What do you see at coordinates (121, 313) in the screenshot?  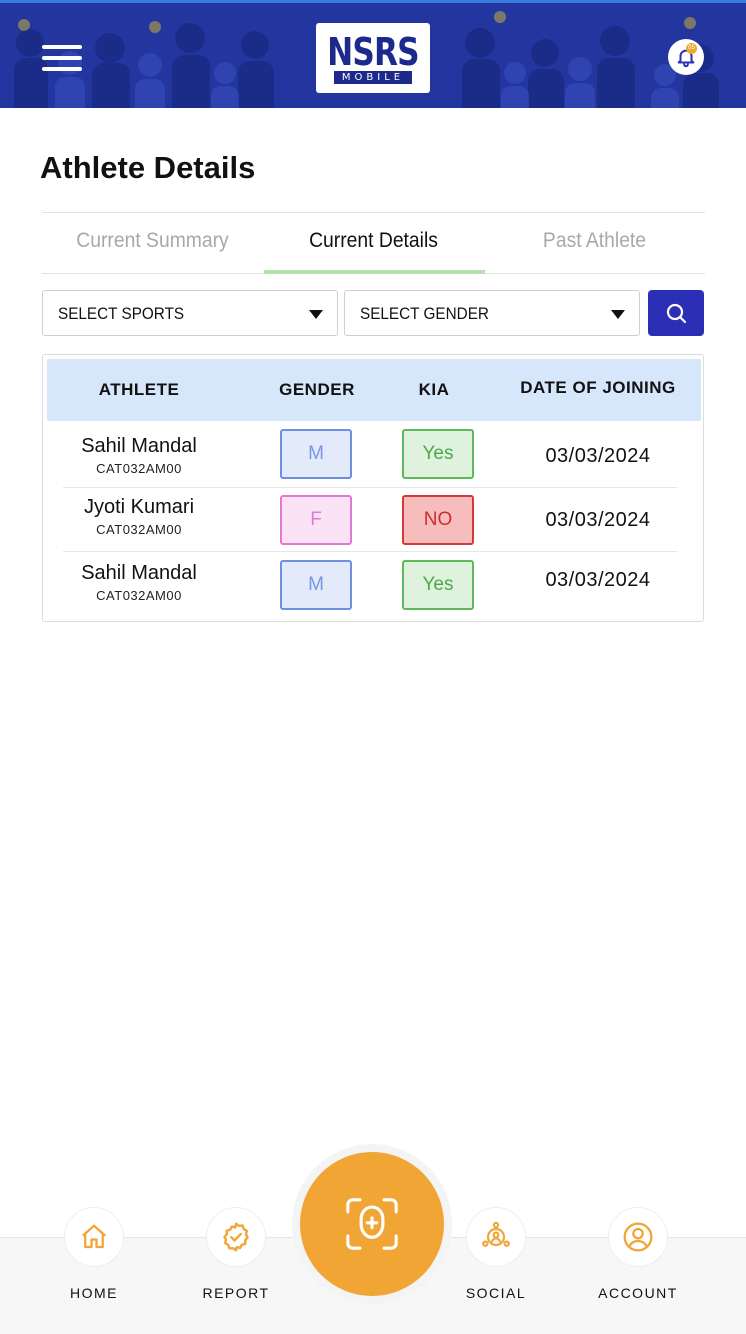 I see `select-sports-label: SELECT SPORTS` at bounding box center [121, 313].